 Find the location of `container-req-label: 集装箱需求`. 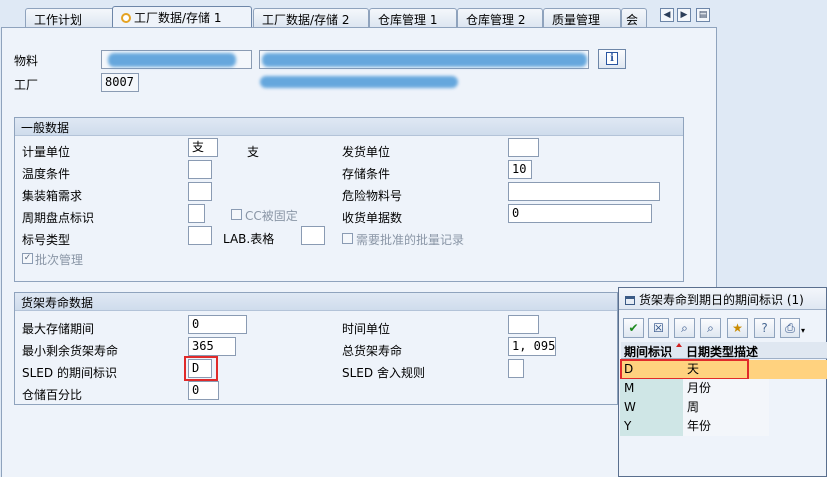

container-req-label: 集装箱需求 is located at coordinates (52, 196).